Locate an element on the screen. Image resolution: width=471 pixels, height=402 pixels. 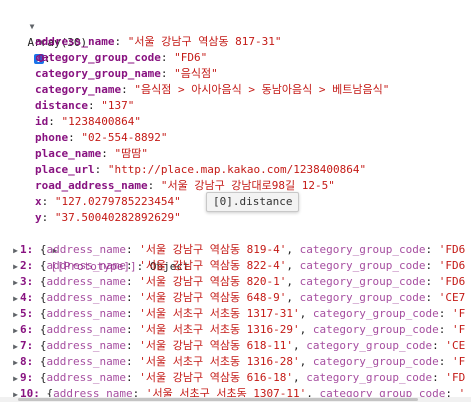
field-value: "127.0279785223454" is located at coordinates (117, 201).